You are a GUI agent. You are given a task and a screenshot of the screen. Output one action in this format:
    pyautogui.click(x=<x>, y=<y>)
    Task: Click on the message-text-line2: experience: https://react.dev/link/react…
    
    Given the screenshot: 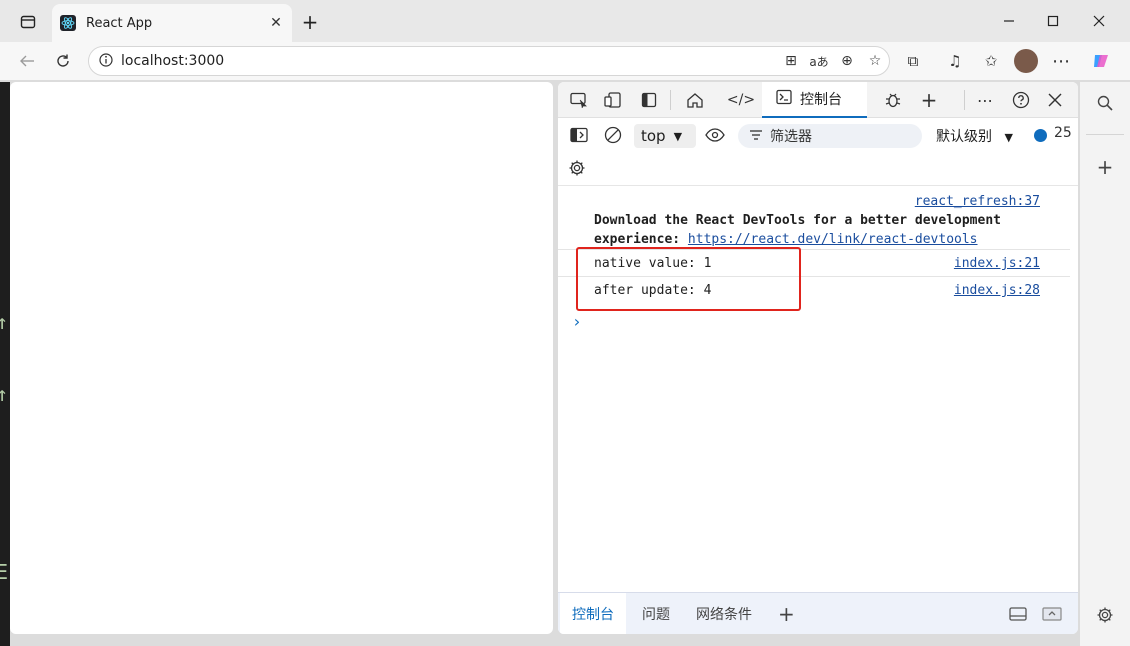 What is the action you would take?
    pyautogui.click(x=786, y=239)
    